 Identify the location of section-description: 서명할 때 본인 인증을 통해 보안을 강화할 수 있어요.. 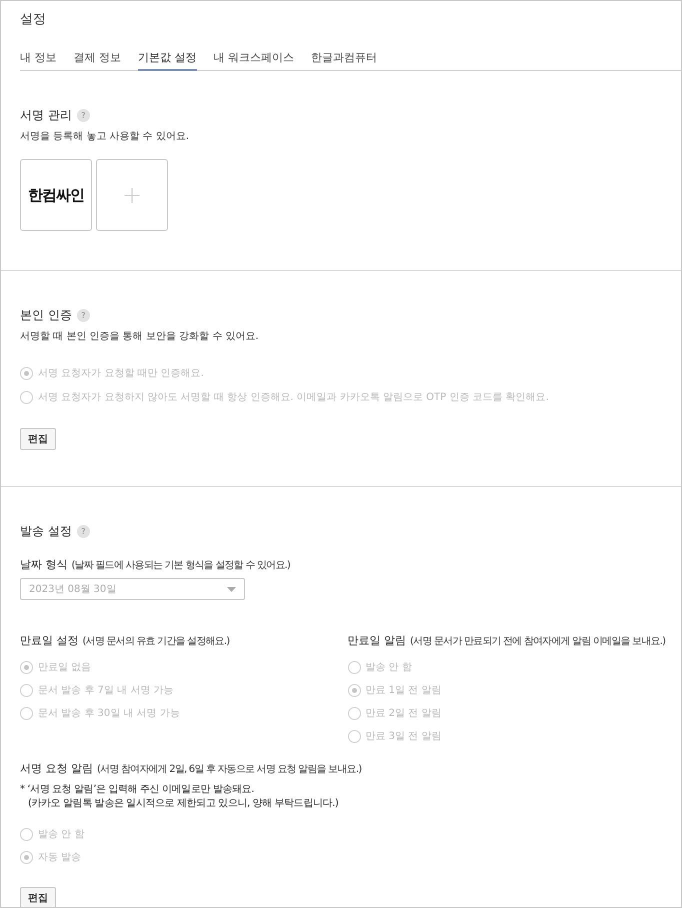
(140, 336).